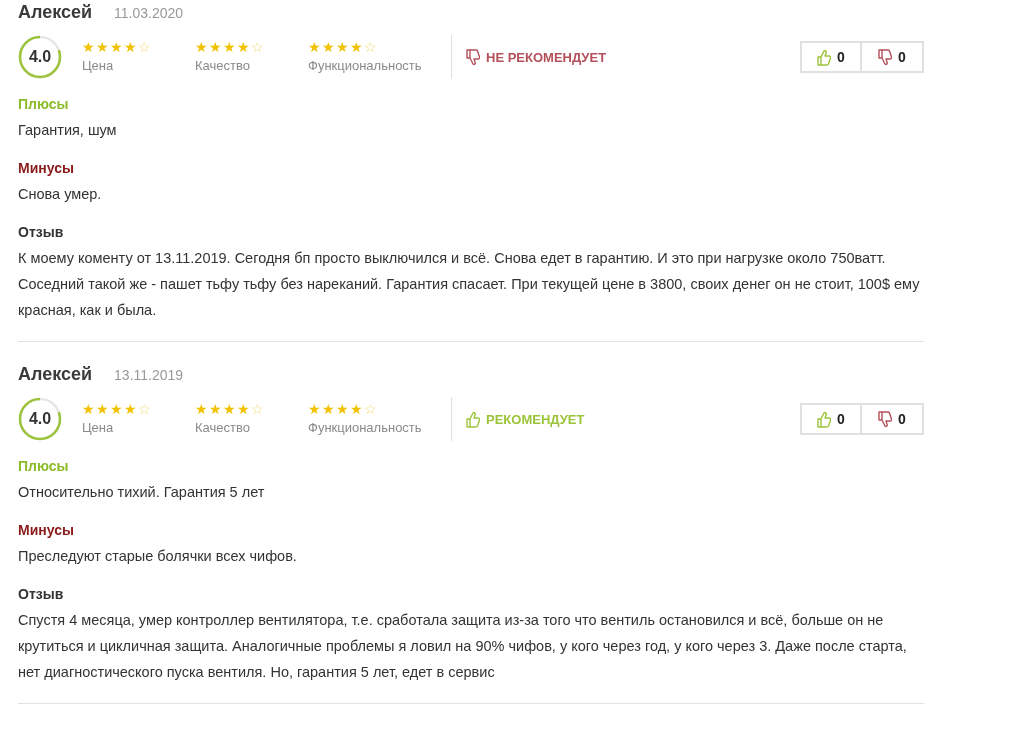 The height and width of the screenshot is (752, 1021). What do you see at coordinates (158, 556) in the screenshot?
I see `section-text: Преследуют старые болячки всех чифов.` at bounding box center [158, 556].